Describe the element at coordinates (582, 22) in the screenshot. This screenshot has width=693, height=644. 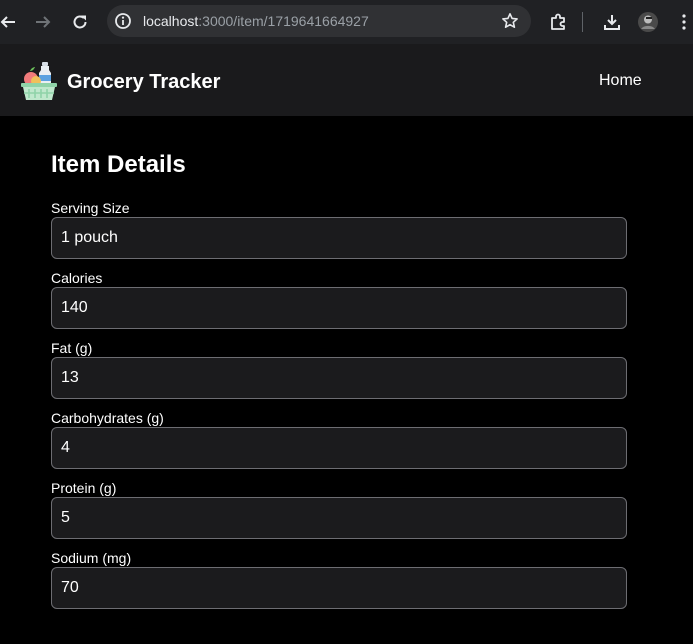
I see `toolbar-divider` at that location.